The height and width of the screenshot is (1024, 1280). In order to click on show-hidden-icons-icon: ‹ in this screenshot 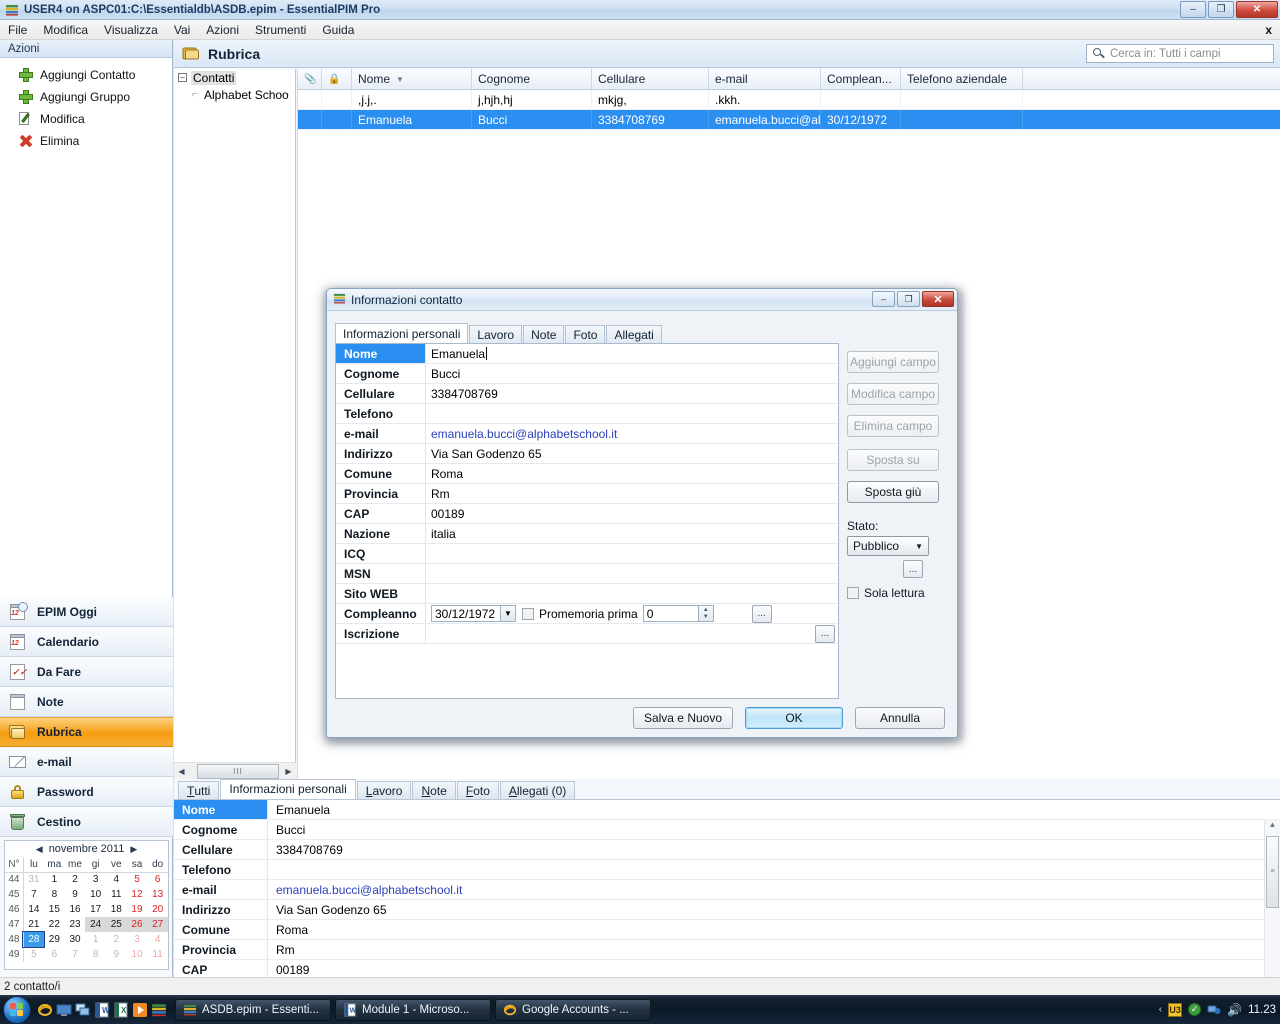, I will do `click(1160, 1009)`.